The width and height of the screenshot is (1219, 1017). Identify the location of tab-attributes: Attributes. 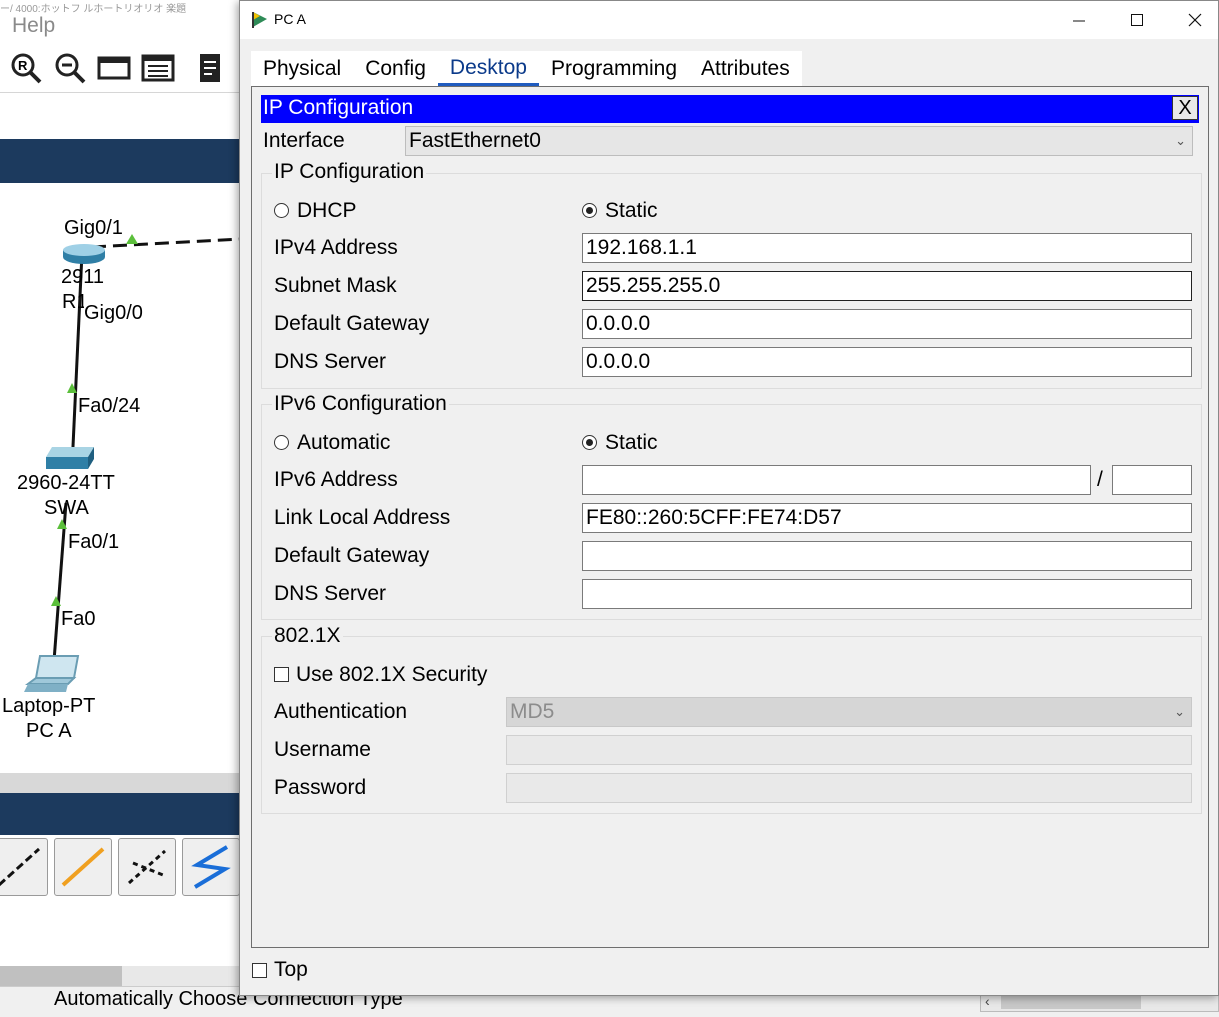
(745, 68).